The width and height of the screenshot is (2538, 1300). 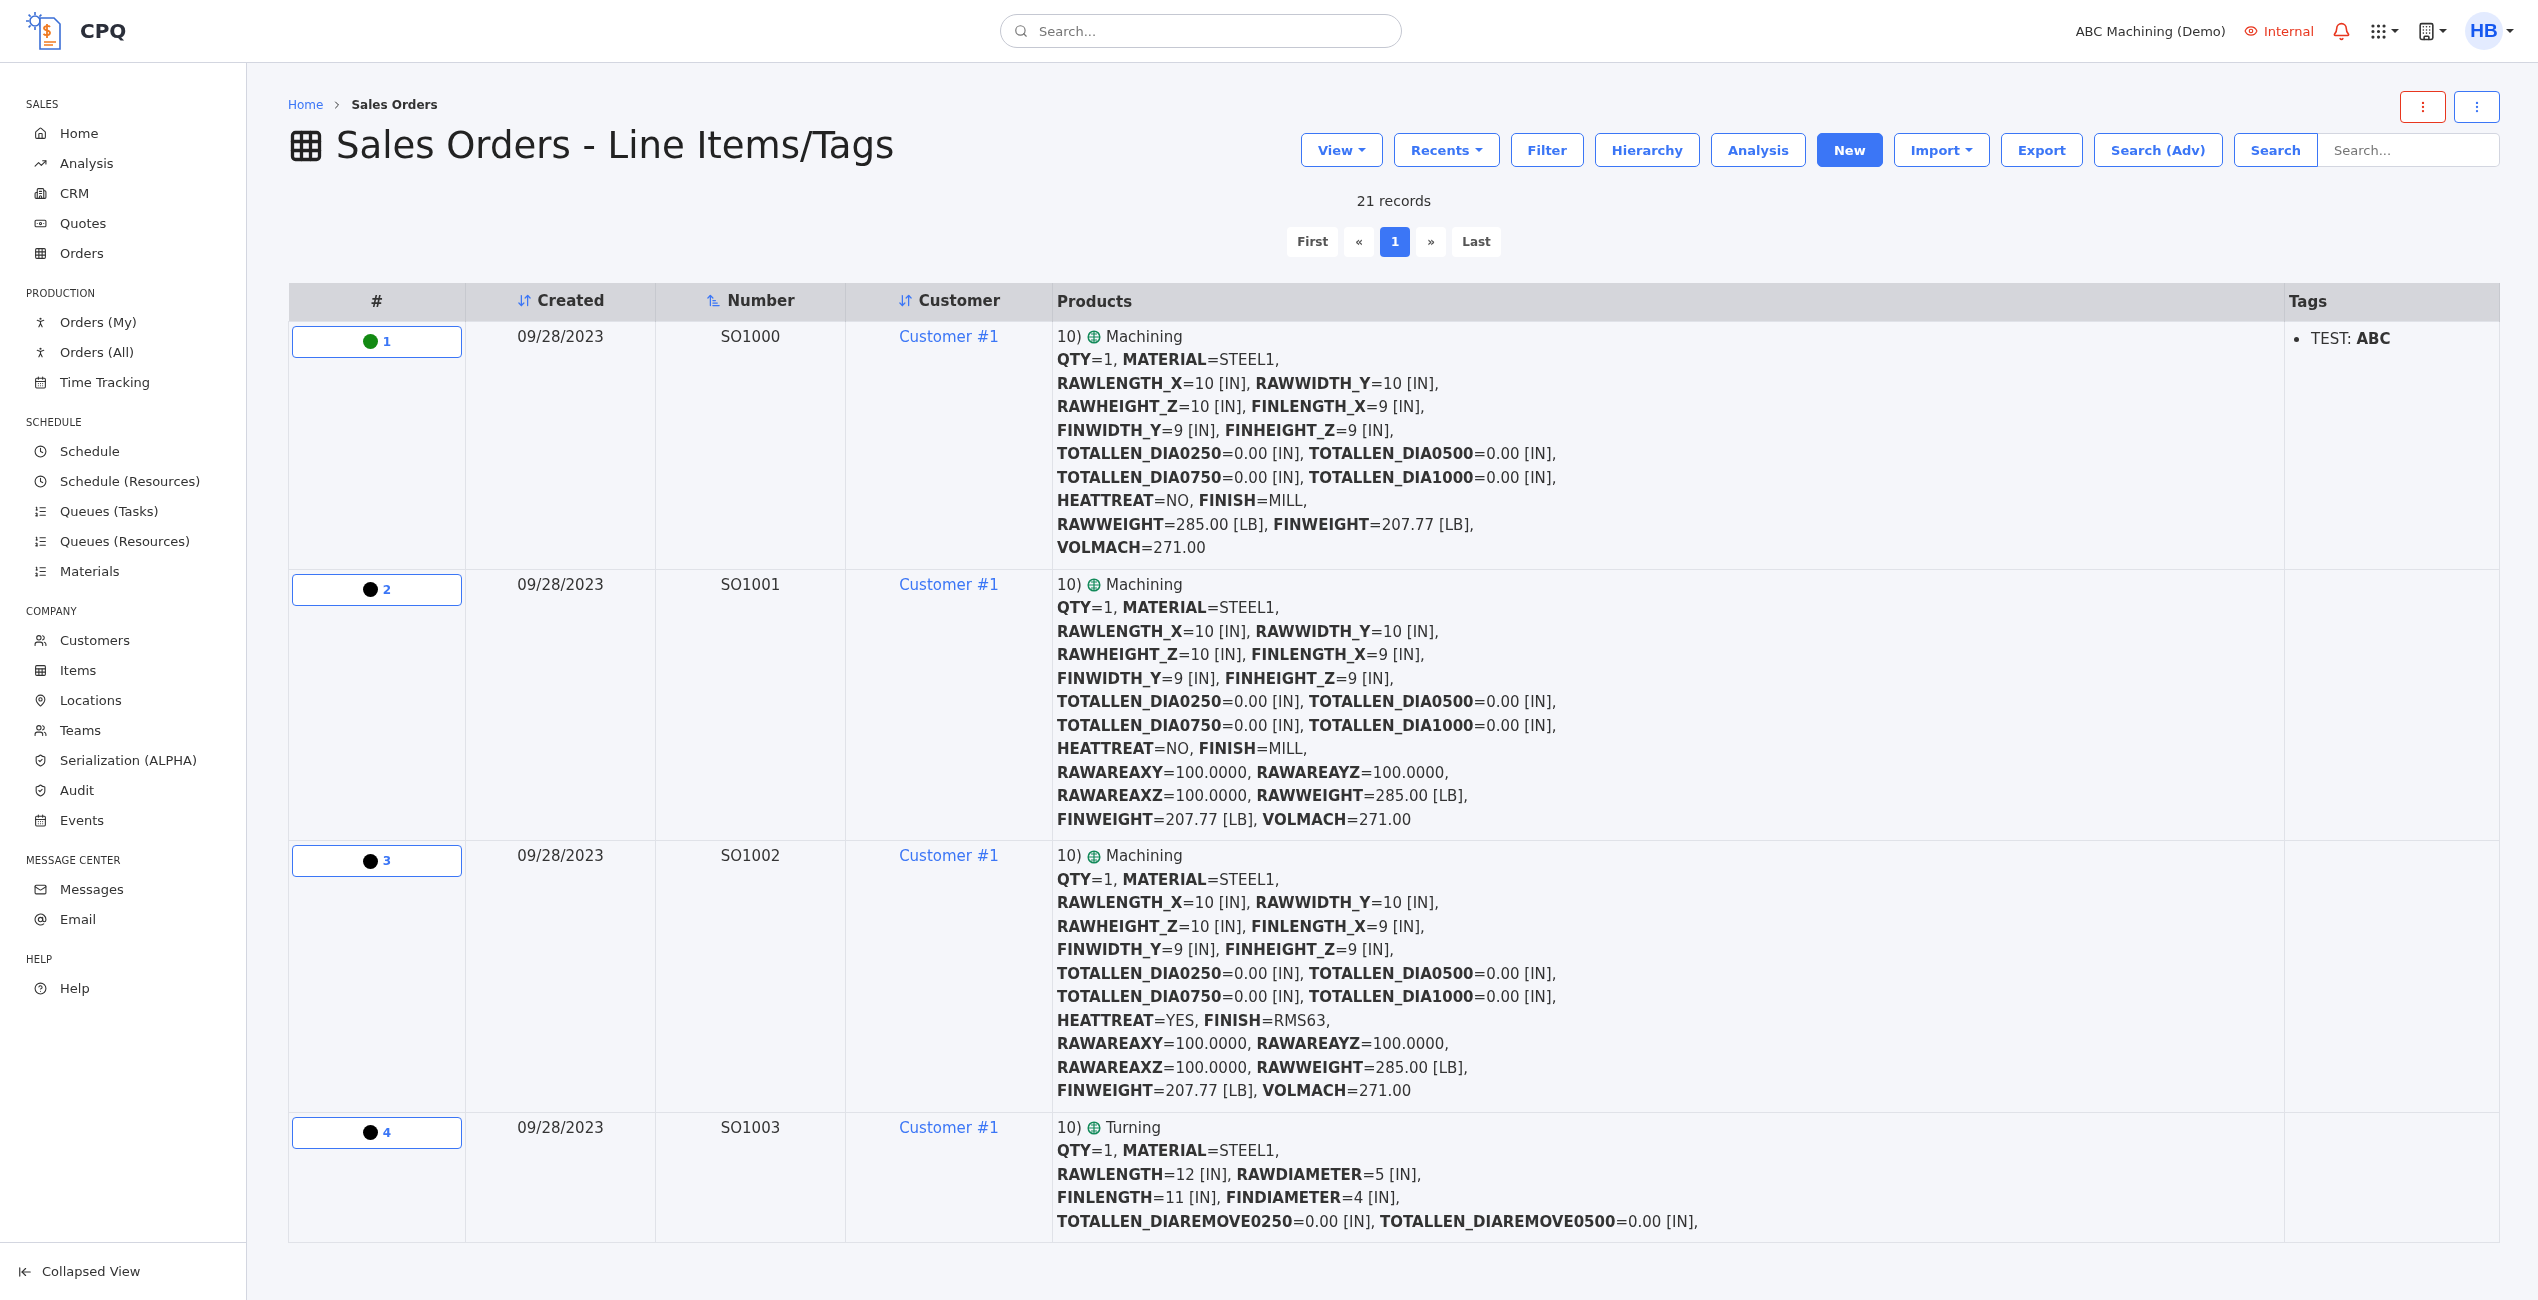 What do you see at coordinates (123, 193) in the screenshot?
I see `sidebar-item: CRM` at bounding box center [123, 193].